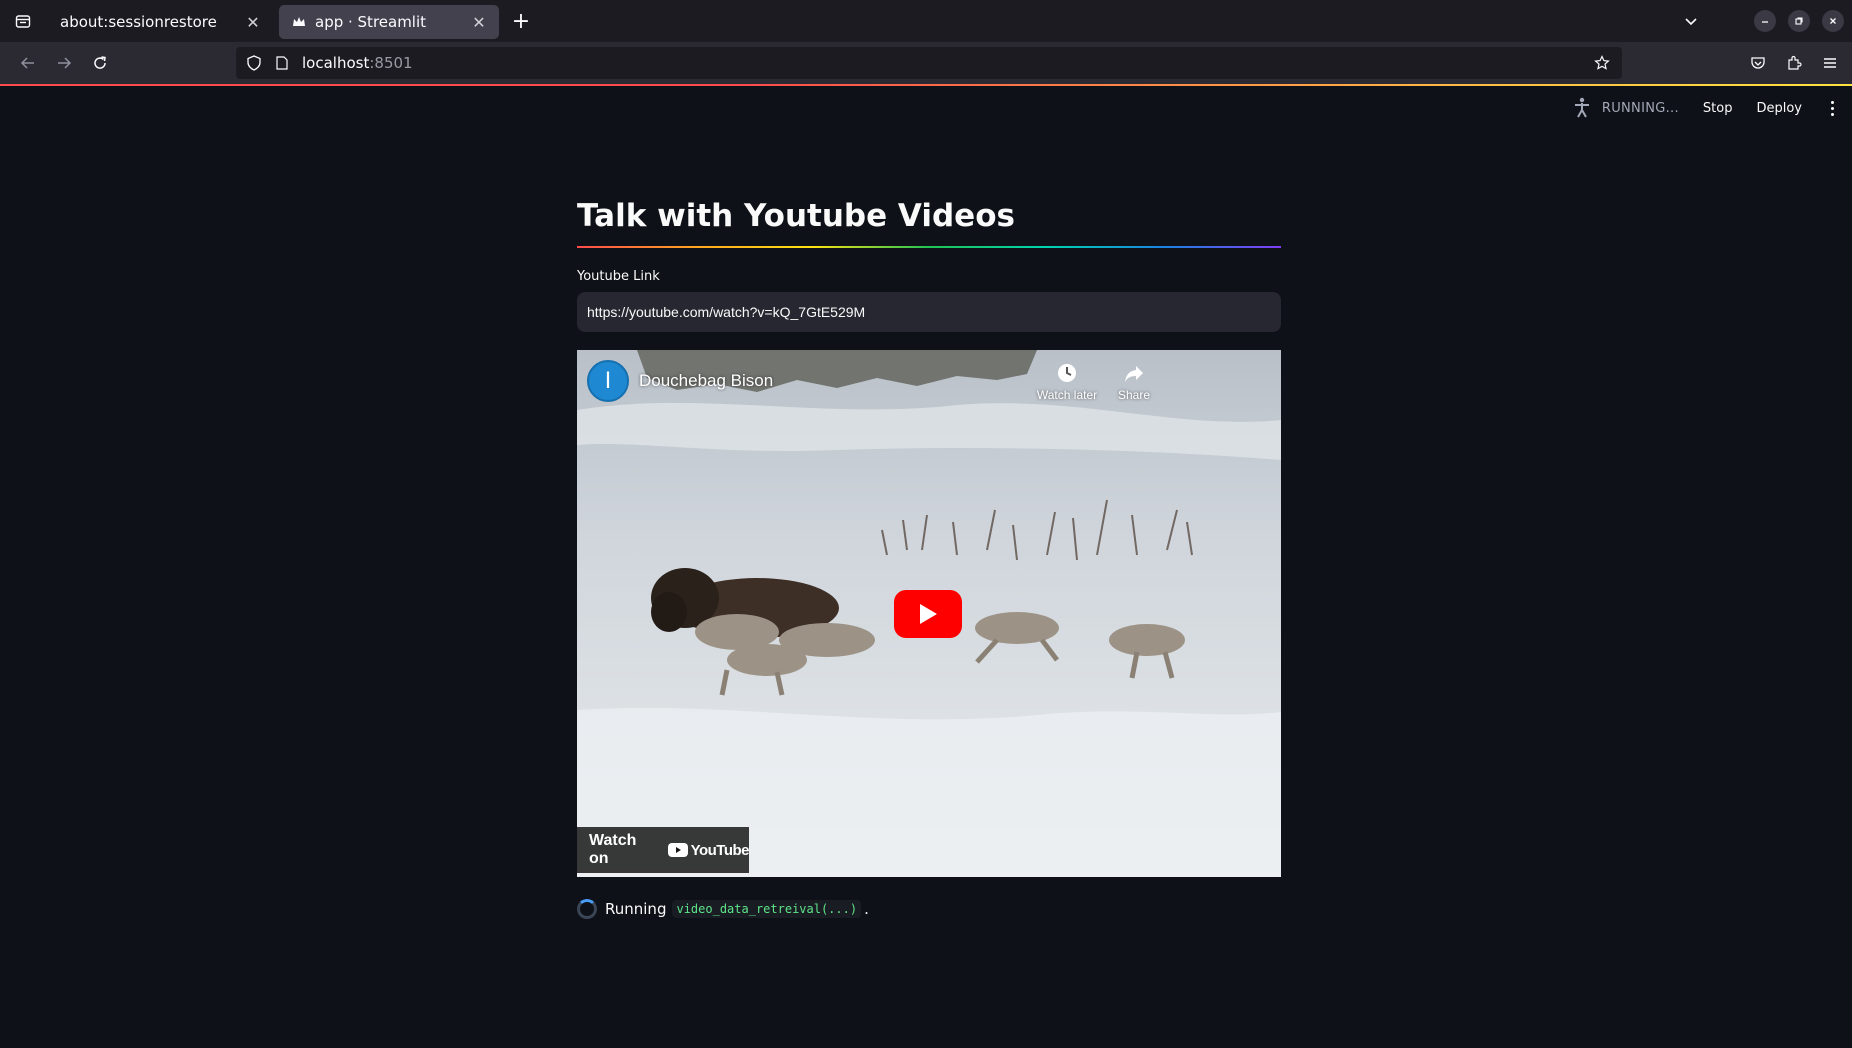  What do you see at coordinates (1582, 108) in the screenshot?
I see `running-man-icon` at bounding box center [1582, 108].